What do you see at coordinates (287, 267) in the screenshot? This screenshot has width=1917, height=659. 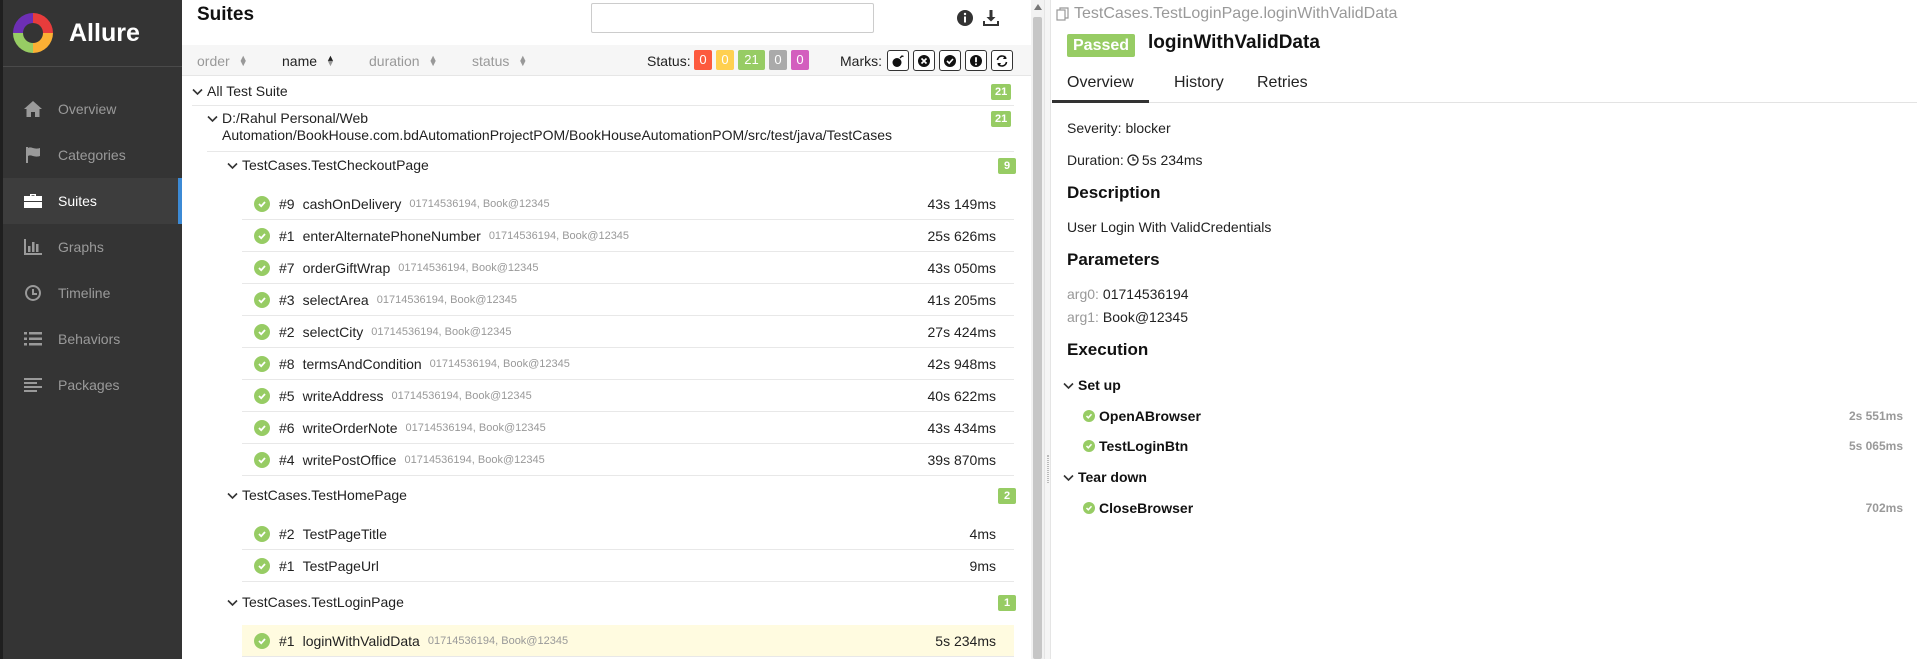 I see `test-index: #7` at bounding box center [287, 267].